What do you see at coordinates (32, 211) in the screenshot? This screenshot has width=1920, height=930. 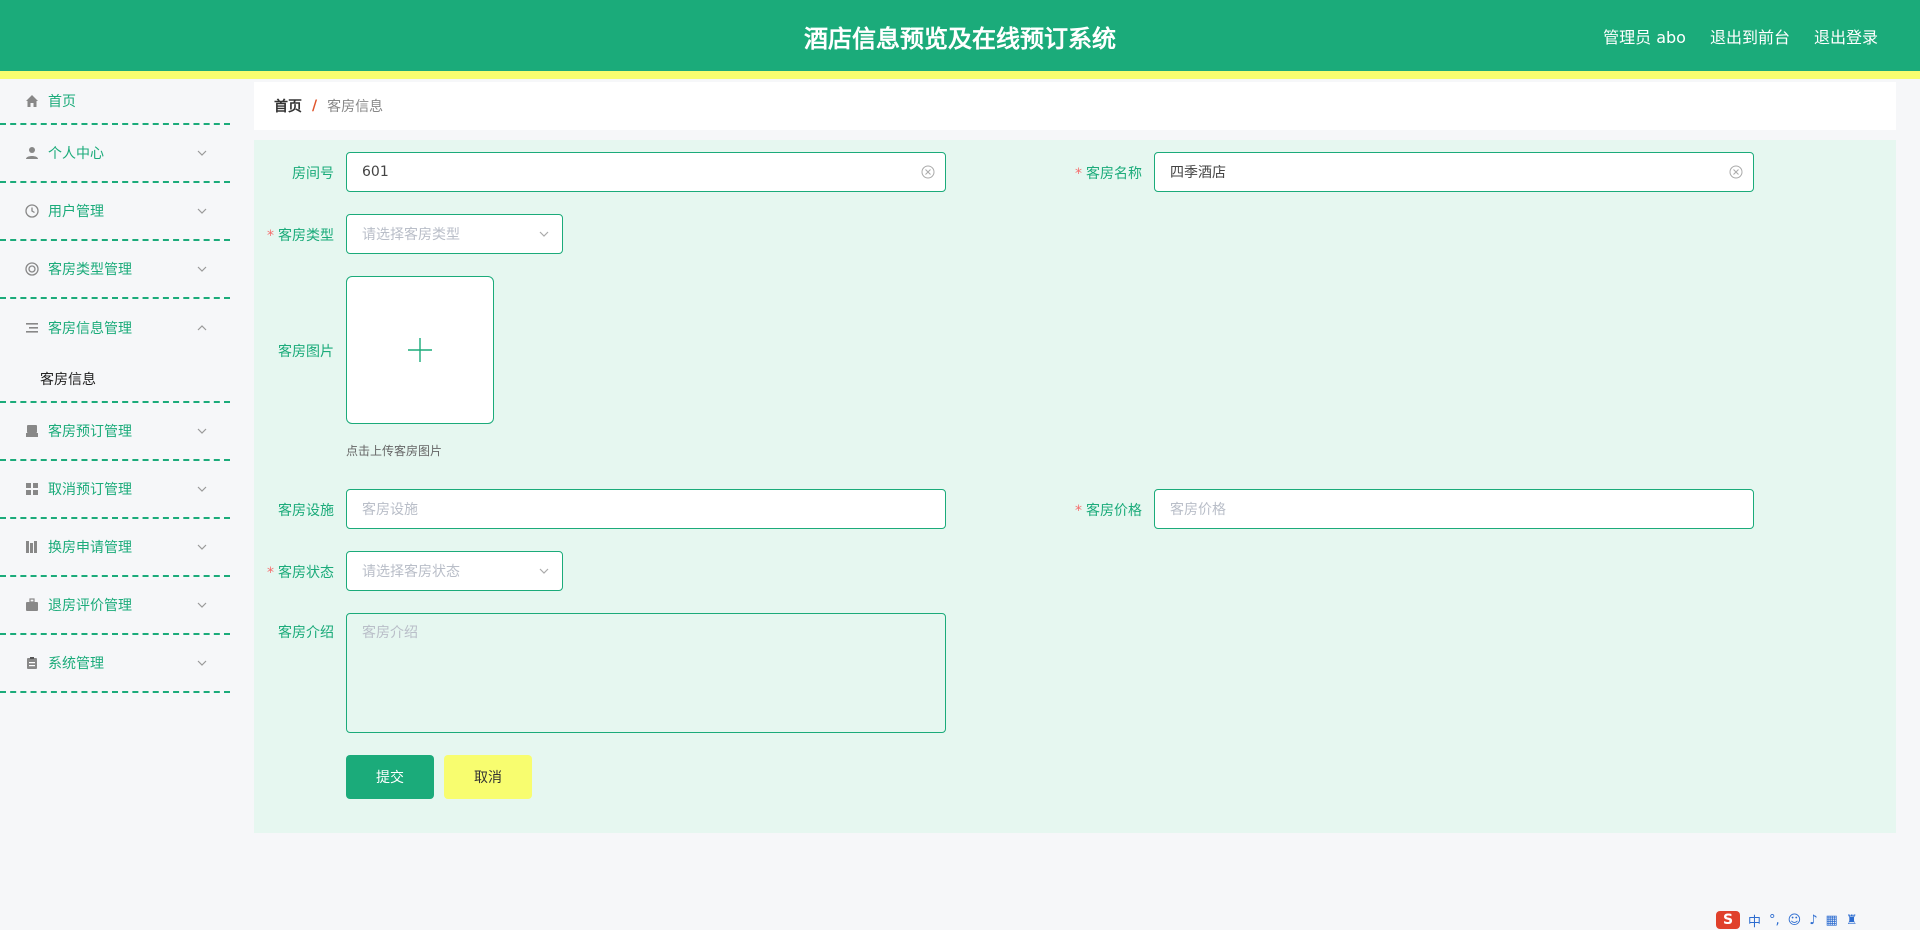 I see `clock-icon` at bounding box center [32, 211].